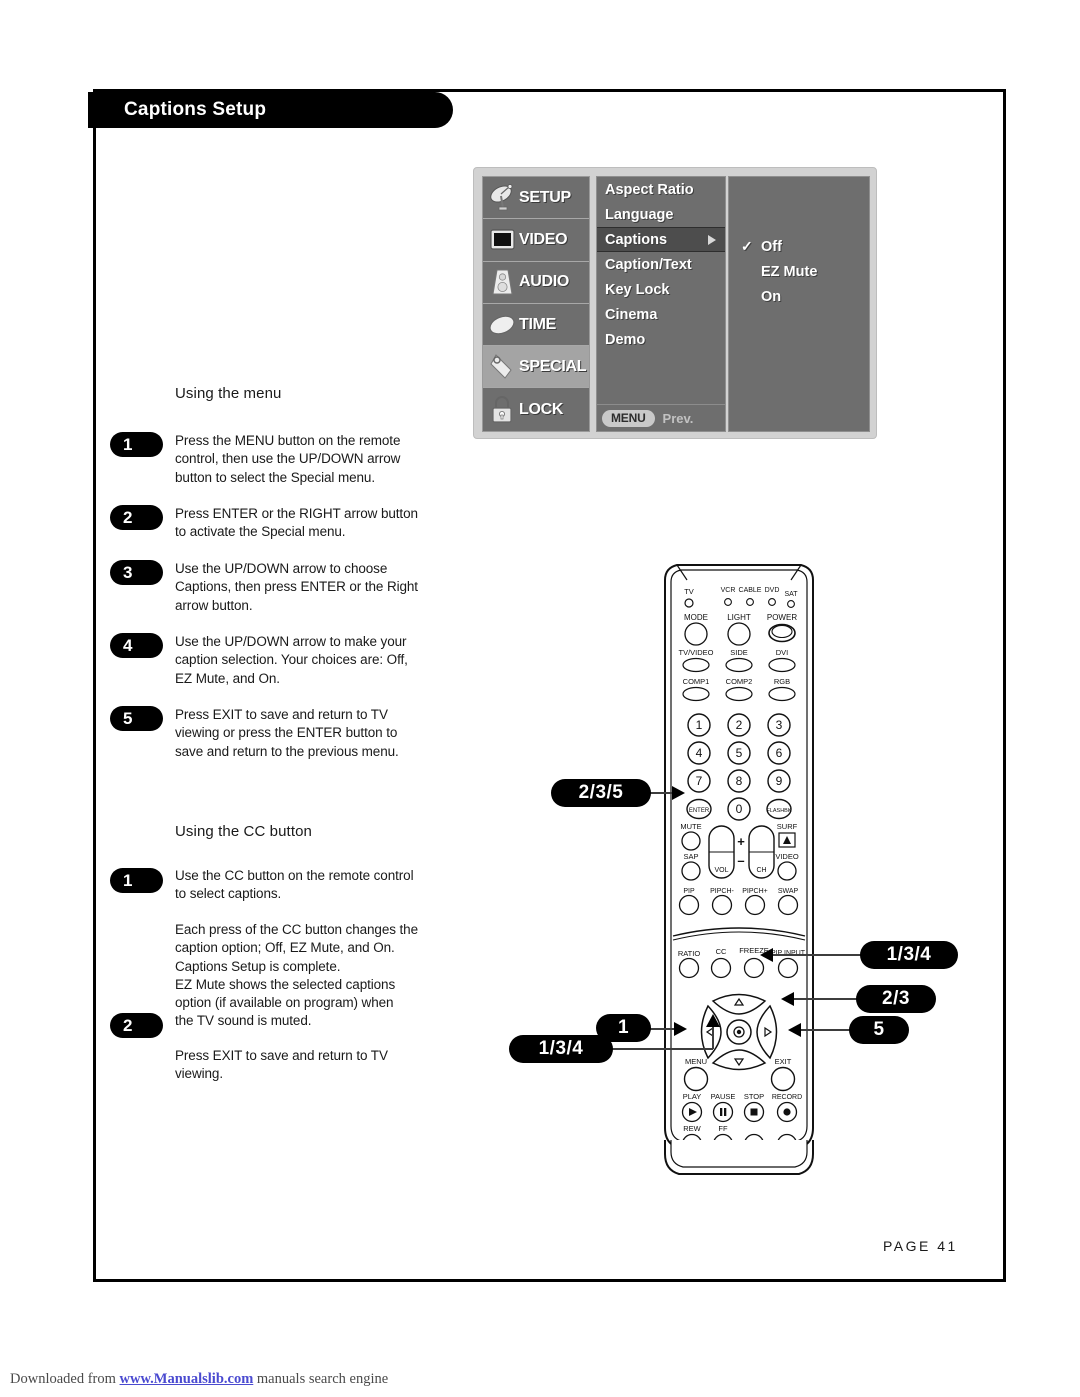 This screenshot has height=1397, width=1080. What do you see at coordinates (690, 856) in the screenshot?
I see `svg-text: SAP` at bounding box center [690, 856].